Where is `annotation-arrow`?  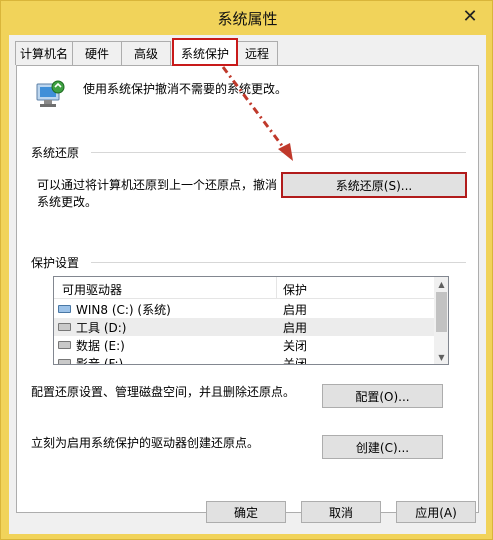
annotation-arrow is located at coordinates (257, 113).